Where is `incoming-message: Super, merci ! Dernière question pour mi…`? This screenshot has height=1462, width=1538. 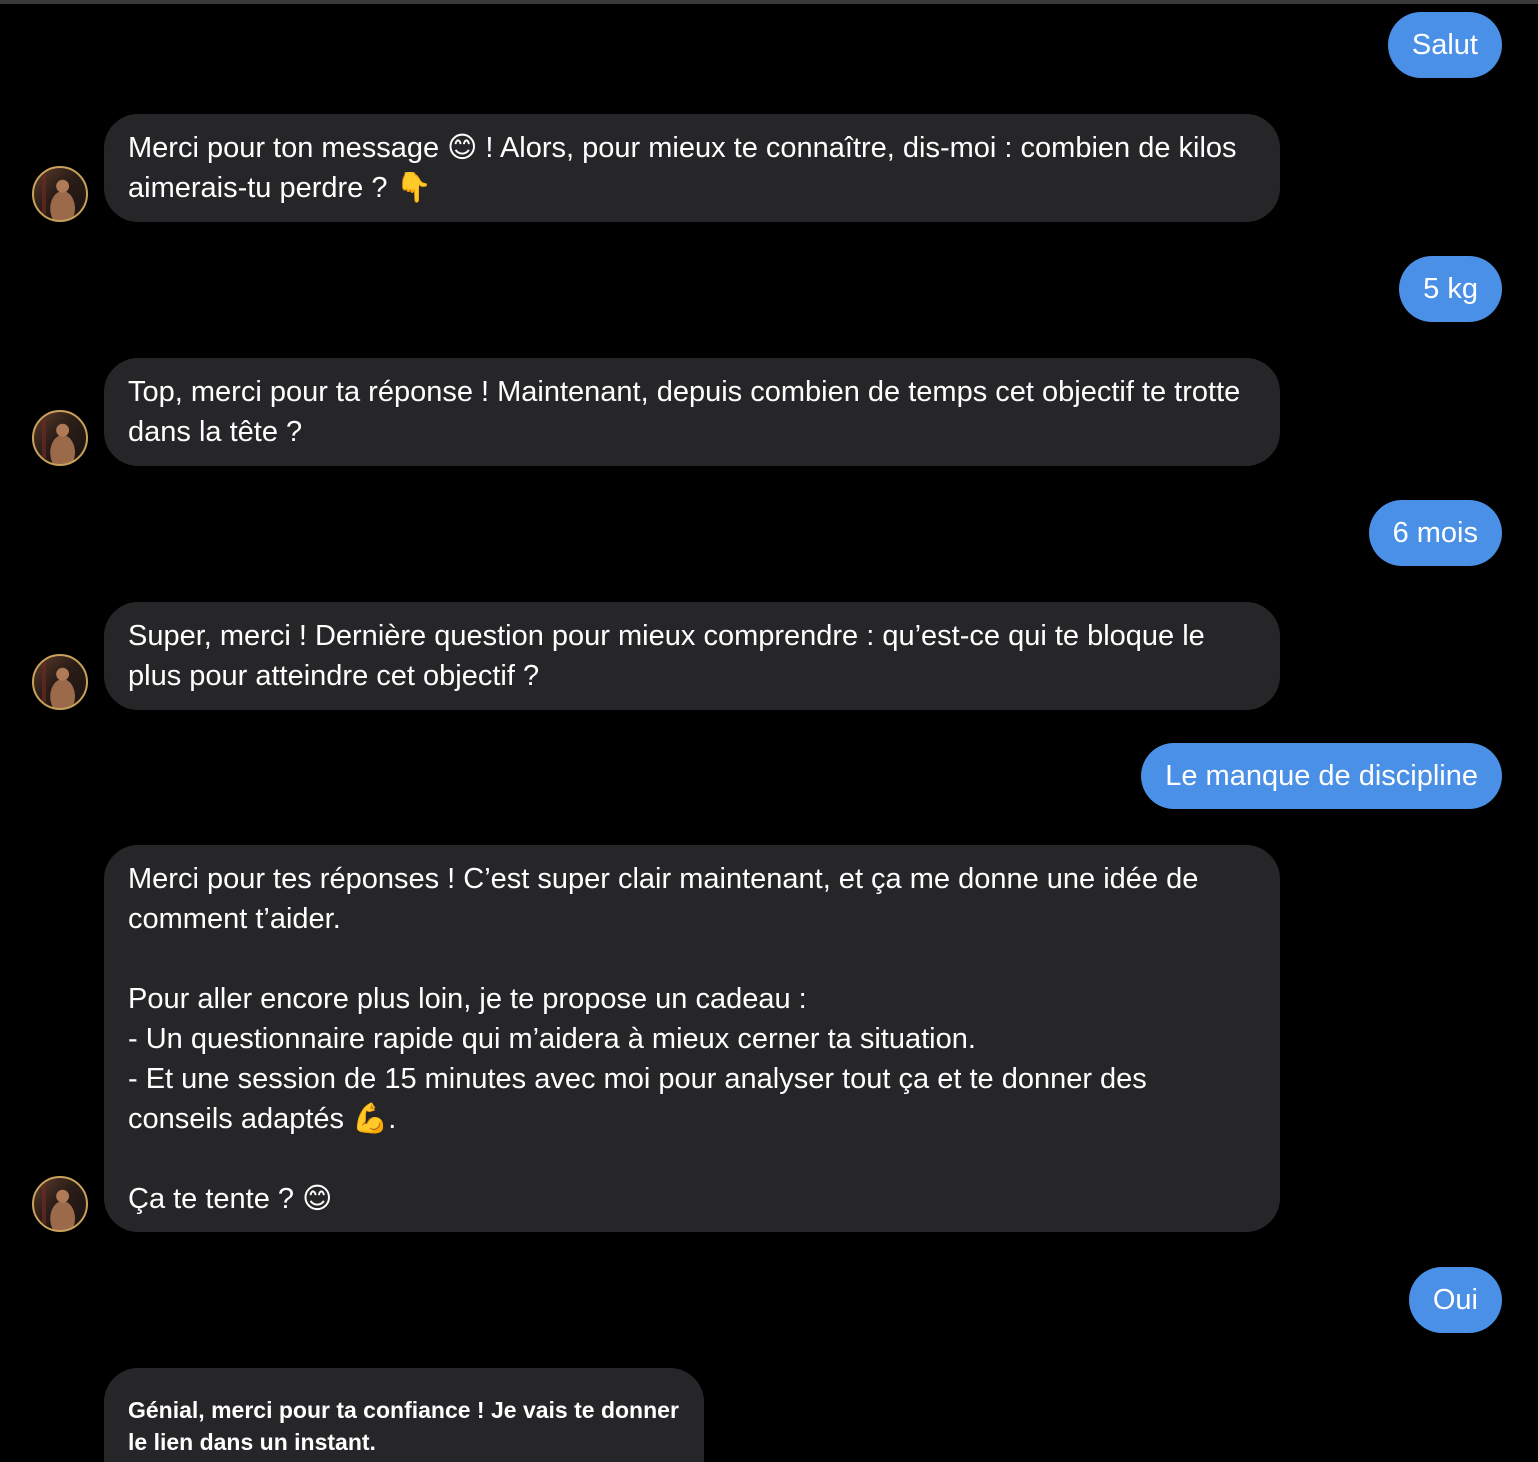 incoming-message: Super, merci ! Dernière question pour mi… is located at coordinates (692, 656).